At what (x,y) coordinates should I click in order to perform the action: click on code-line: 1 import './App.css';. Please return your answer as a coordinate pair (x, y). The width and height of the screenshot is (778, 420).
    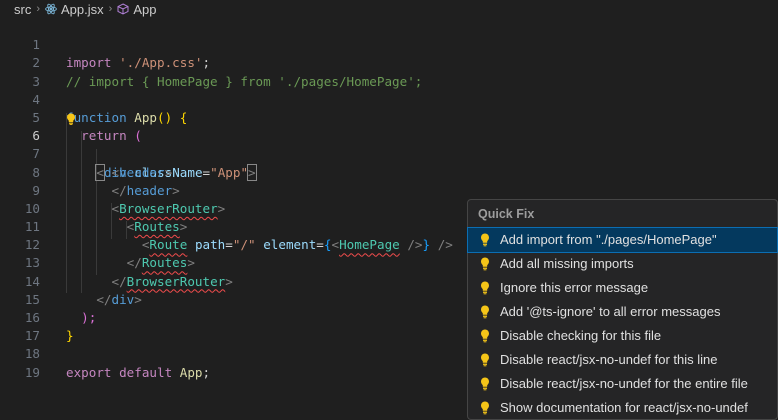
    Looking at the image, I should click on (389, 44).